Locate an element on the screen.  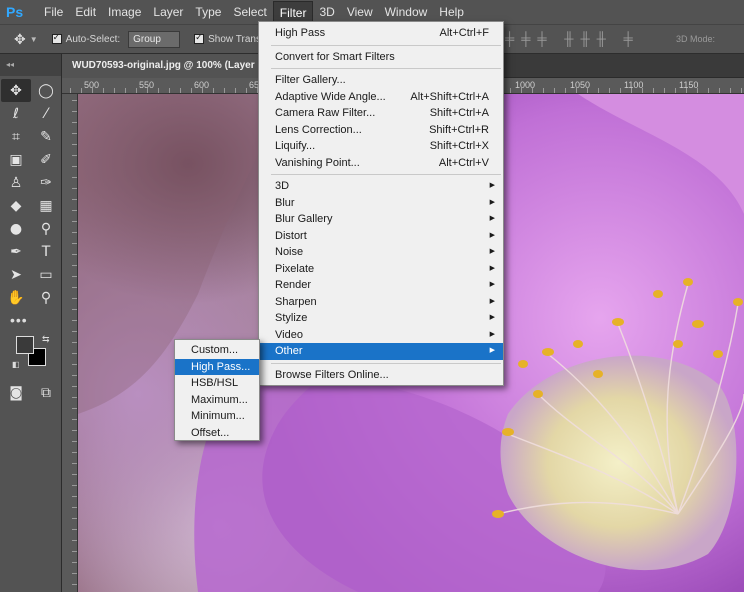
menu-view: View is located at coordinates (360, 12).